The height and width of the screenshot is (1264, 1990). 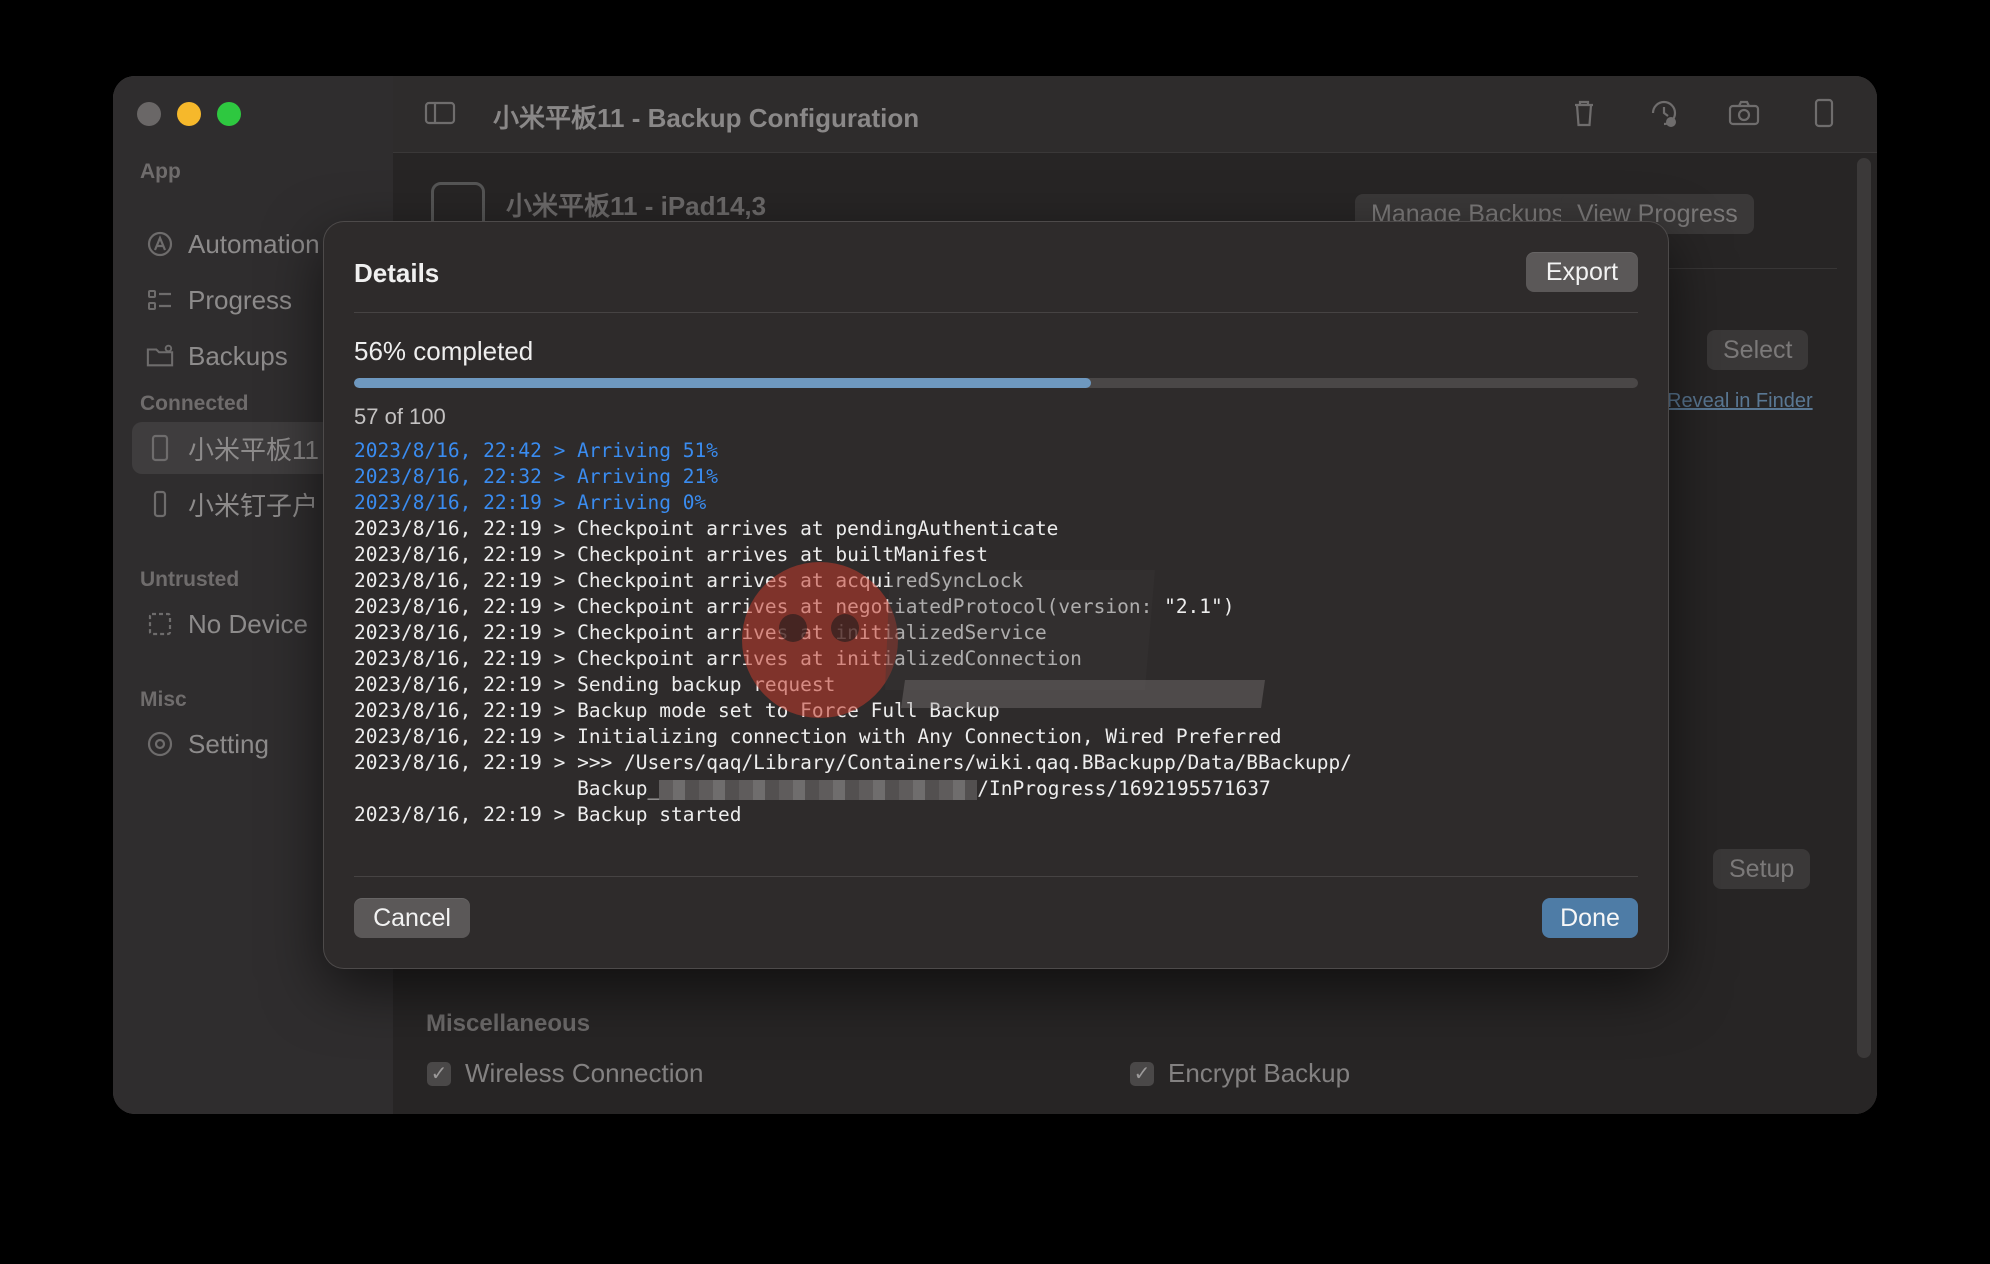 What do you see at coordinates (565, 1073) in the screenshot?
I see `wireless-connection-checkbox: ✓ Wireless Connection` at bounding box center [565, 1073].